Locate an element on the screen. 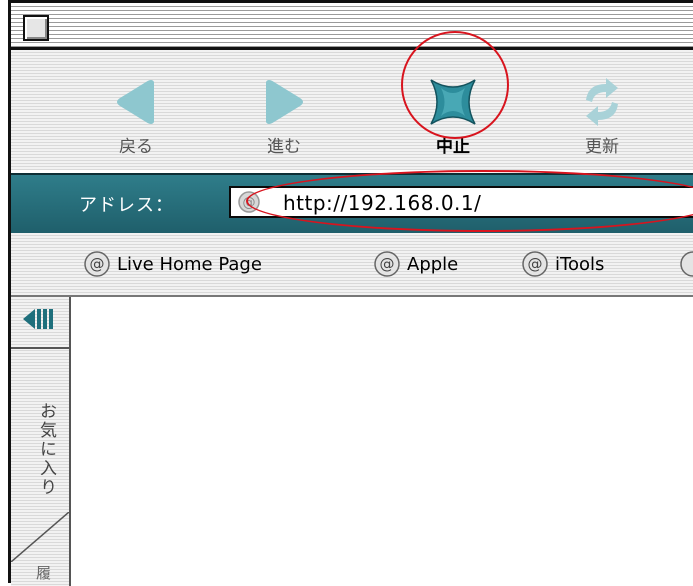  address-bar: アドレス： @ http://192.168.0.1/ is located at coordinates (352, 204).